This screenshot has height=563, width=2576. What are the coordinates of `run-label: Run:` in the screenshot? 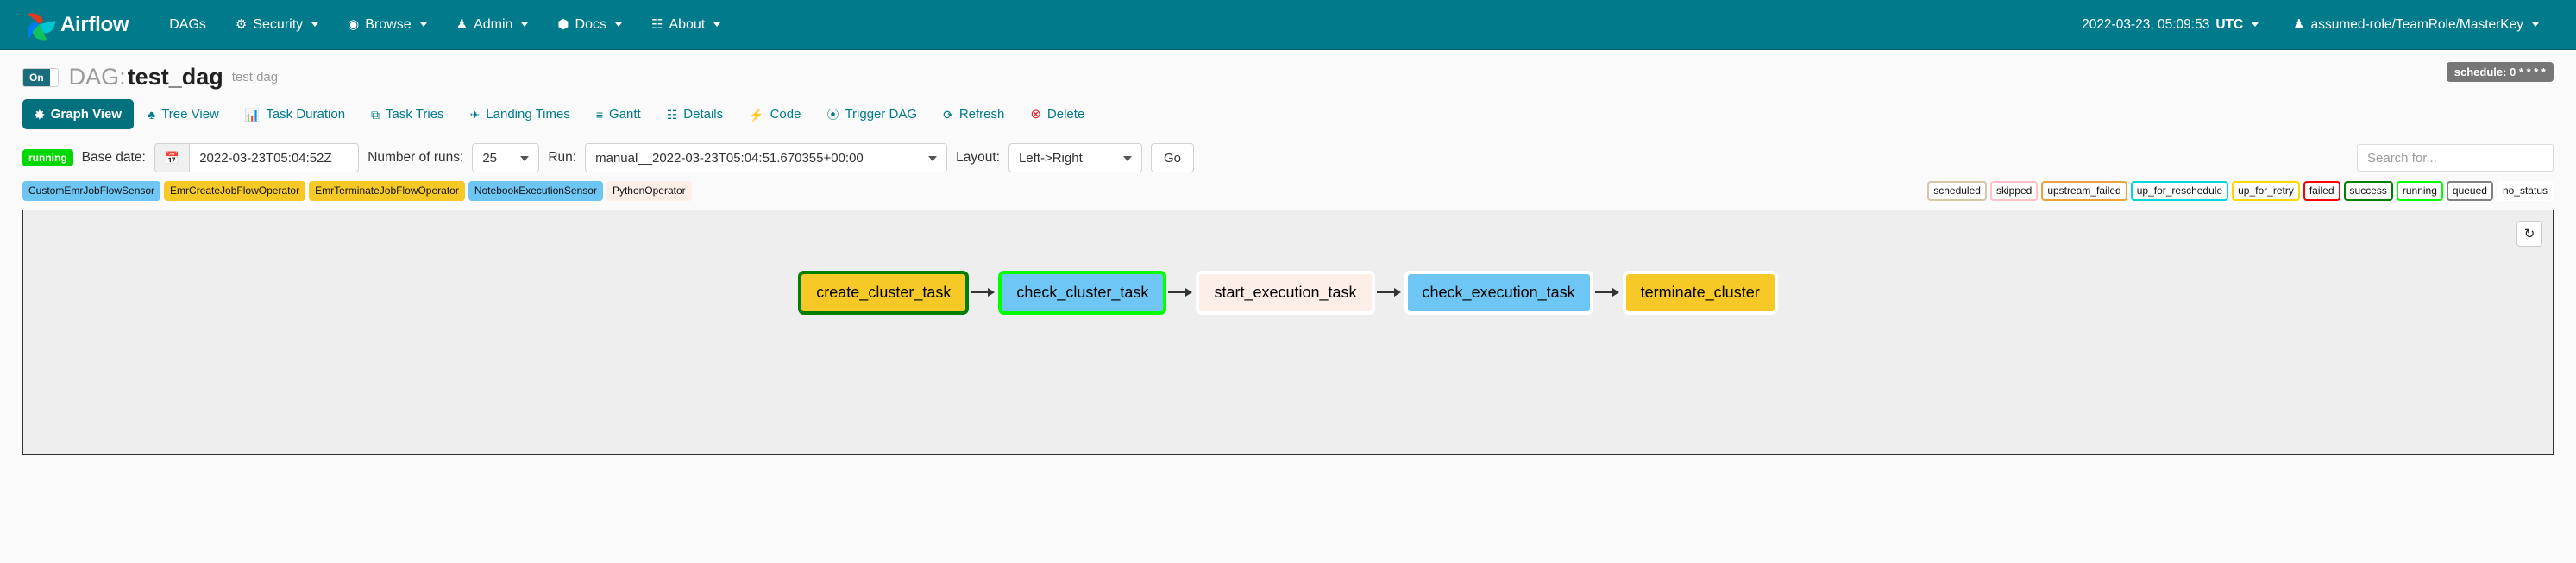 It's located at (562, 157).